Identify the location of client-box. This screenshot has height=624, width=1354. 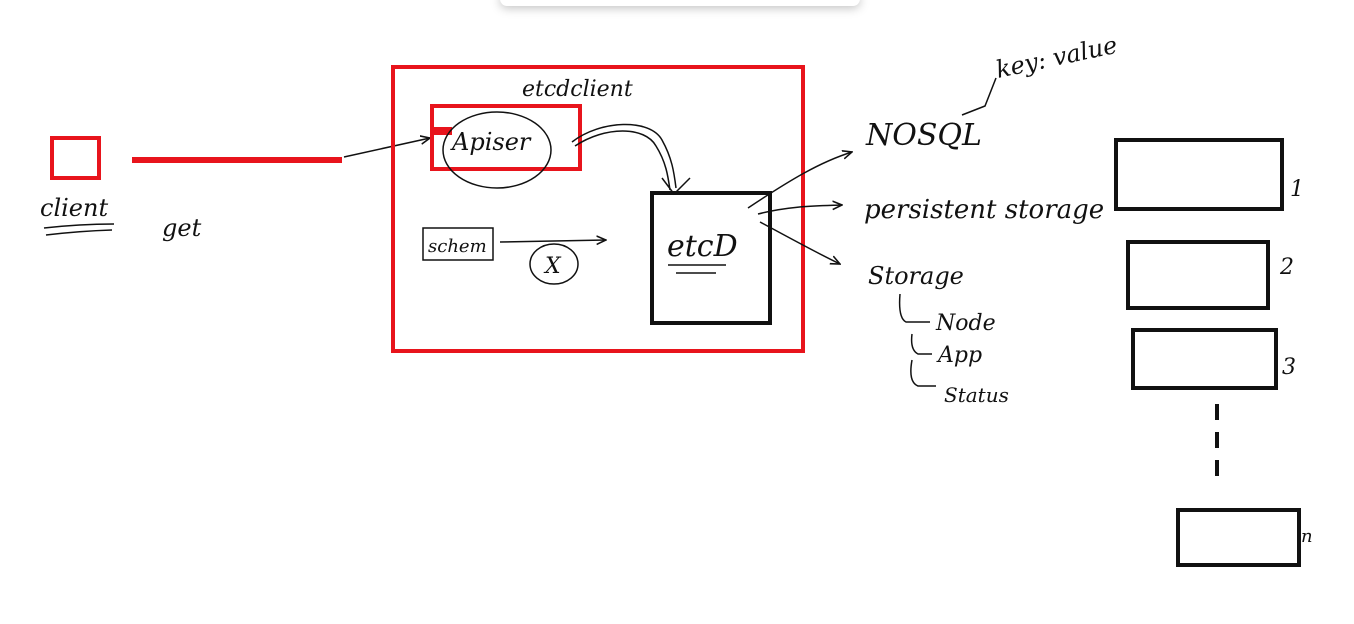
(75, 158).